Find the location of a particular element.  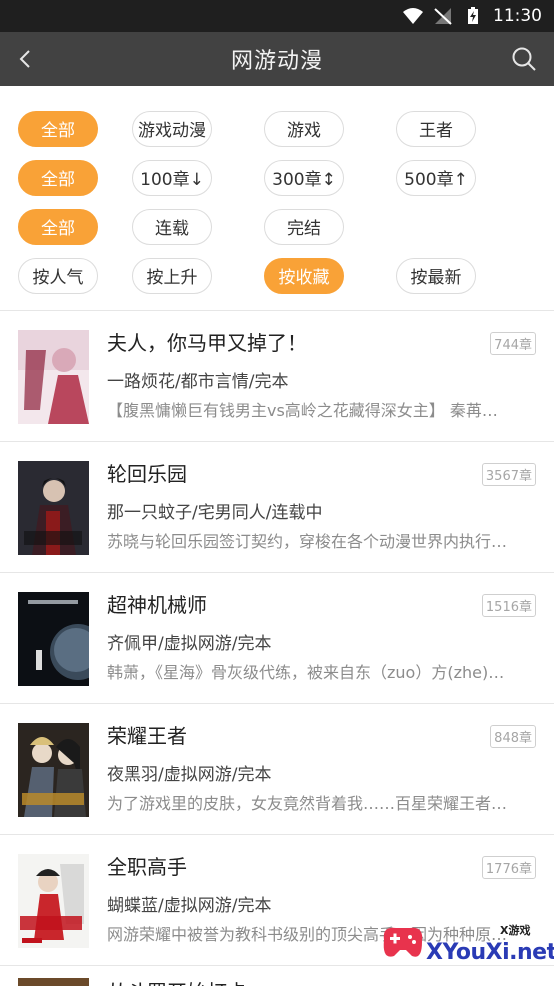

book-title: 超神机械师 is located at coordinates (157, 605).